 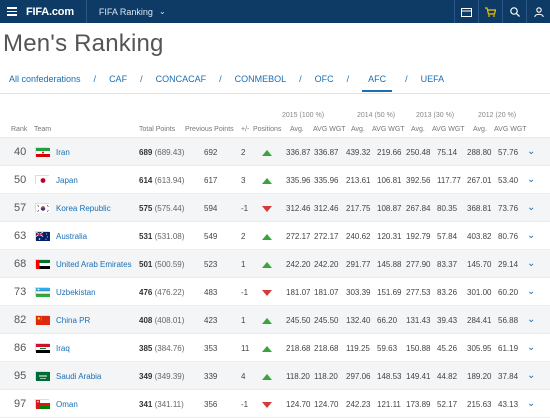 I want to click on score-cell: 245.50, so click(x=326, y=320).